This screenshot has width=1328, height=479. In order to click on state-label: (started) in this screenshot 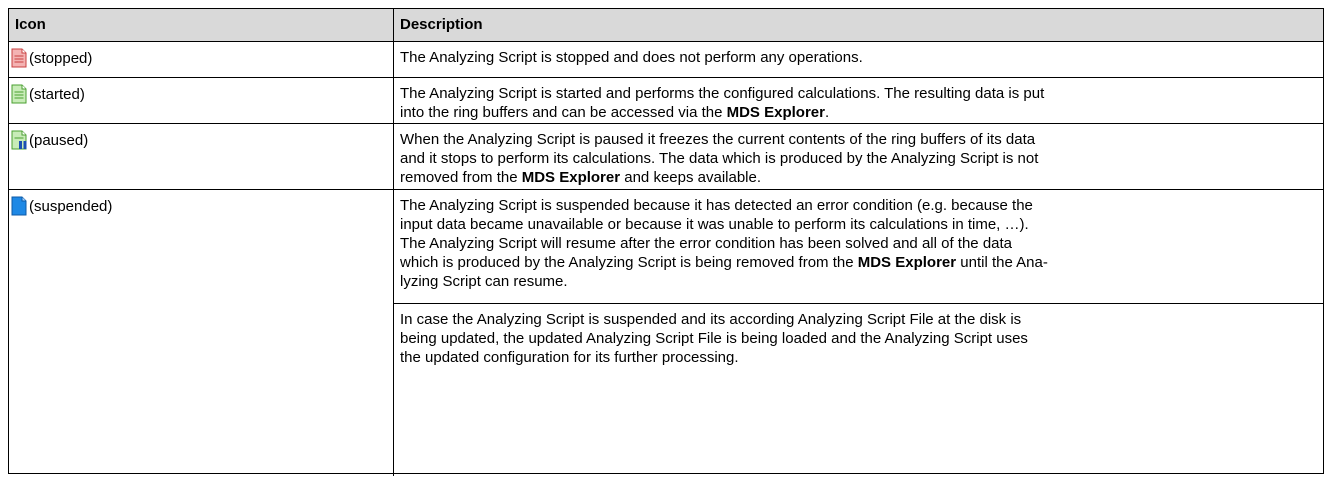, I will do `click(57, 94)`.